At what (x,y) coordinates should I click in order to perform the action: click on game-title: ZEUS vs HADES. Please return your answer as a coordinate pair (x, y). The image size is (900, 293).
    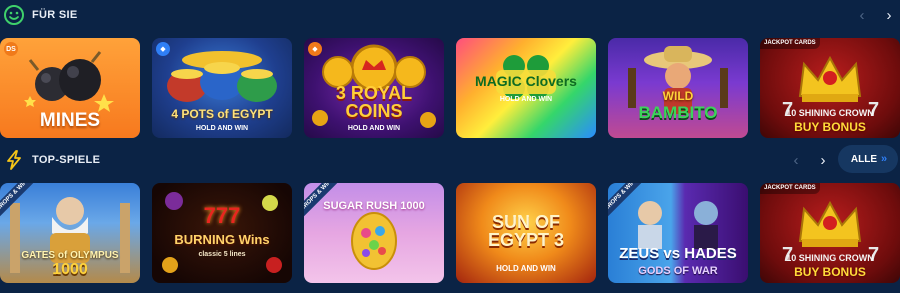
    Looking at the image, I should click on (678, 253).